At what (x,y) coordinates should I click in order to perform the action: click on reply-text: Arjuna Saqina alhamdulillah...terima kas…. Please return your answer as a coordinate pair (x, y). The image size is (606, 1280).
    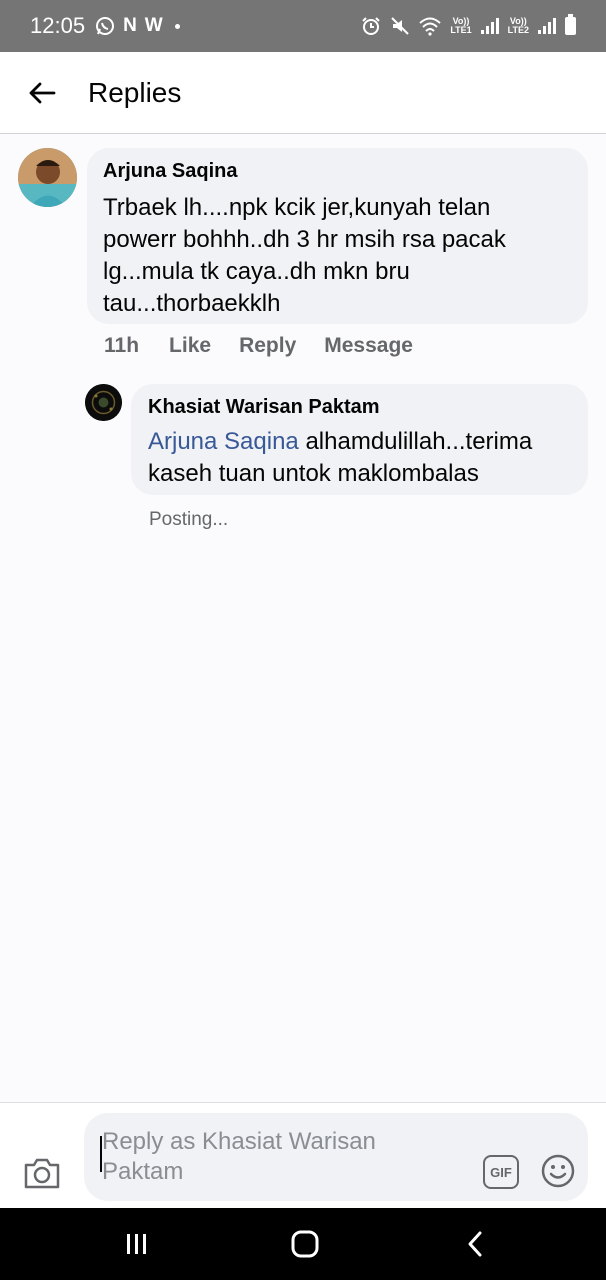
    Looking at the image, I should click on (359, 458).